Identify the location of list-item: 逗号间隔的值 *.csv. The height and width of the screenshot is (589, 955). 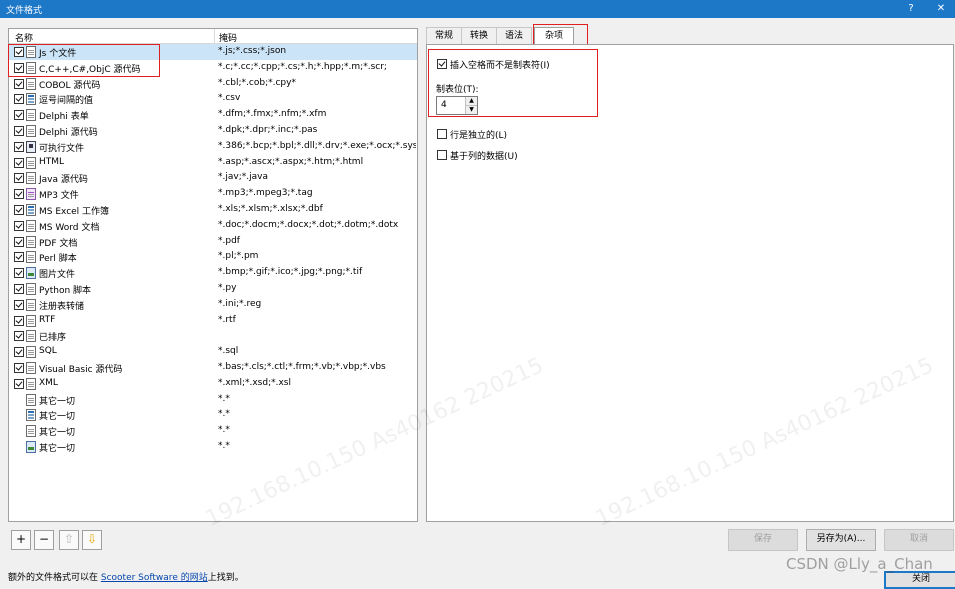
(213, 99).